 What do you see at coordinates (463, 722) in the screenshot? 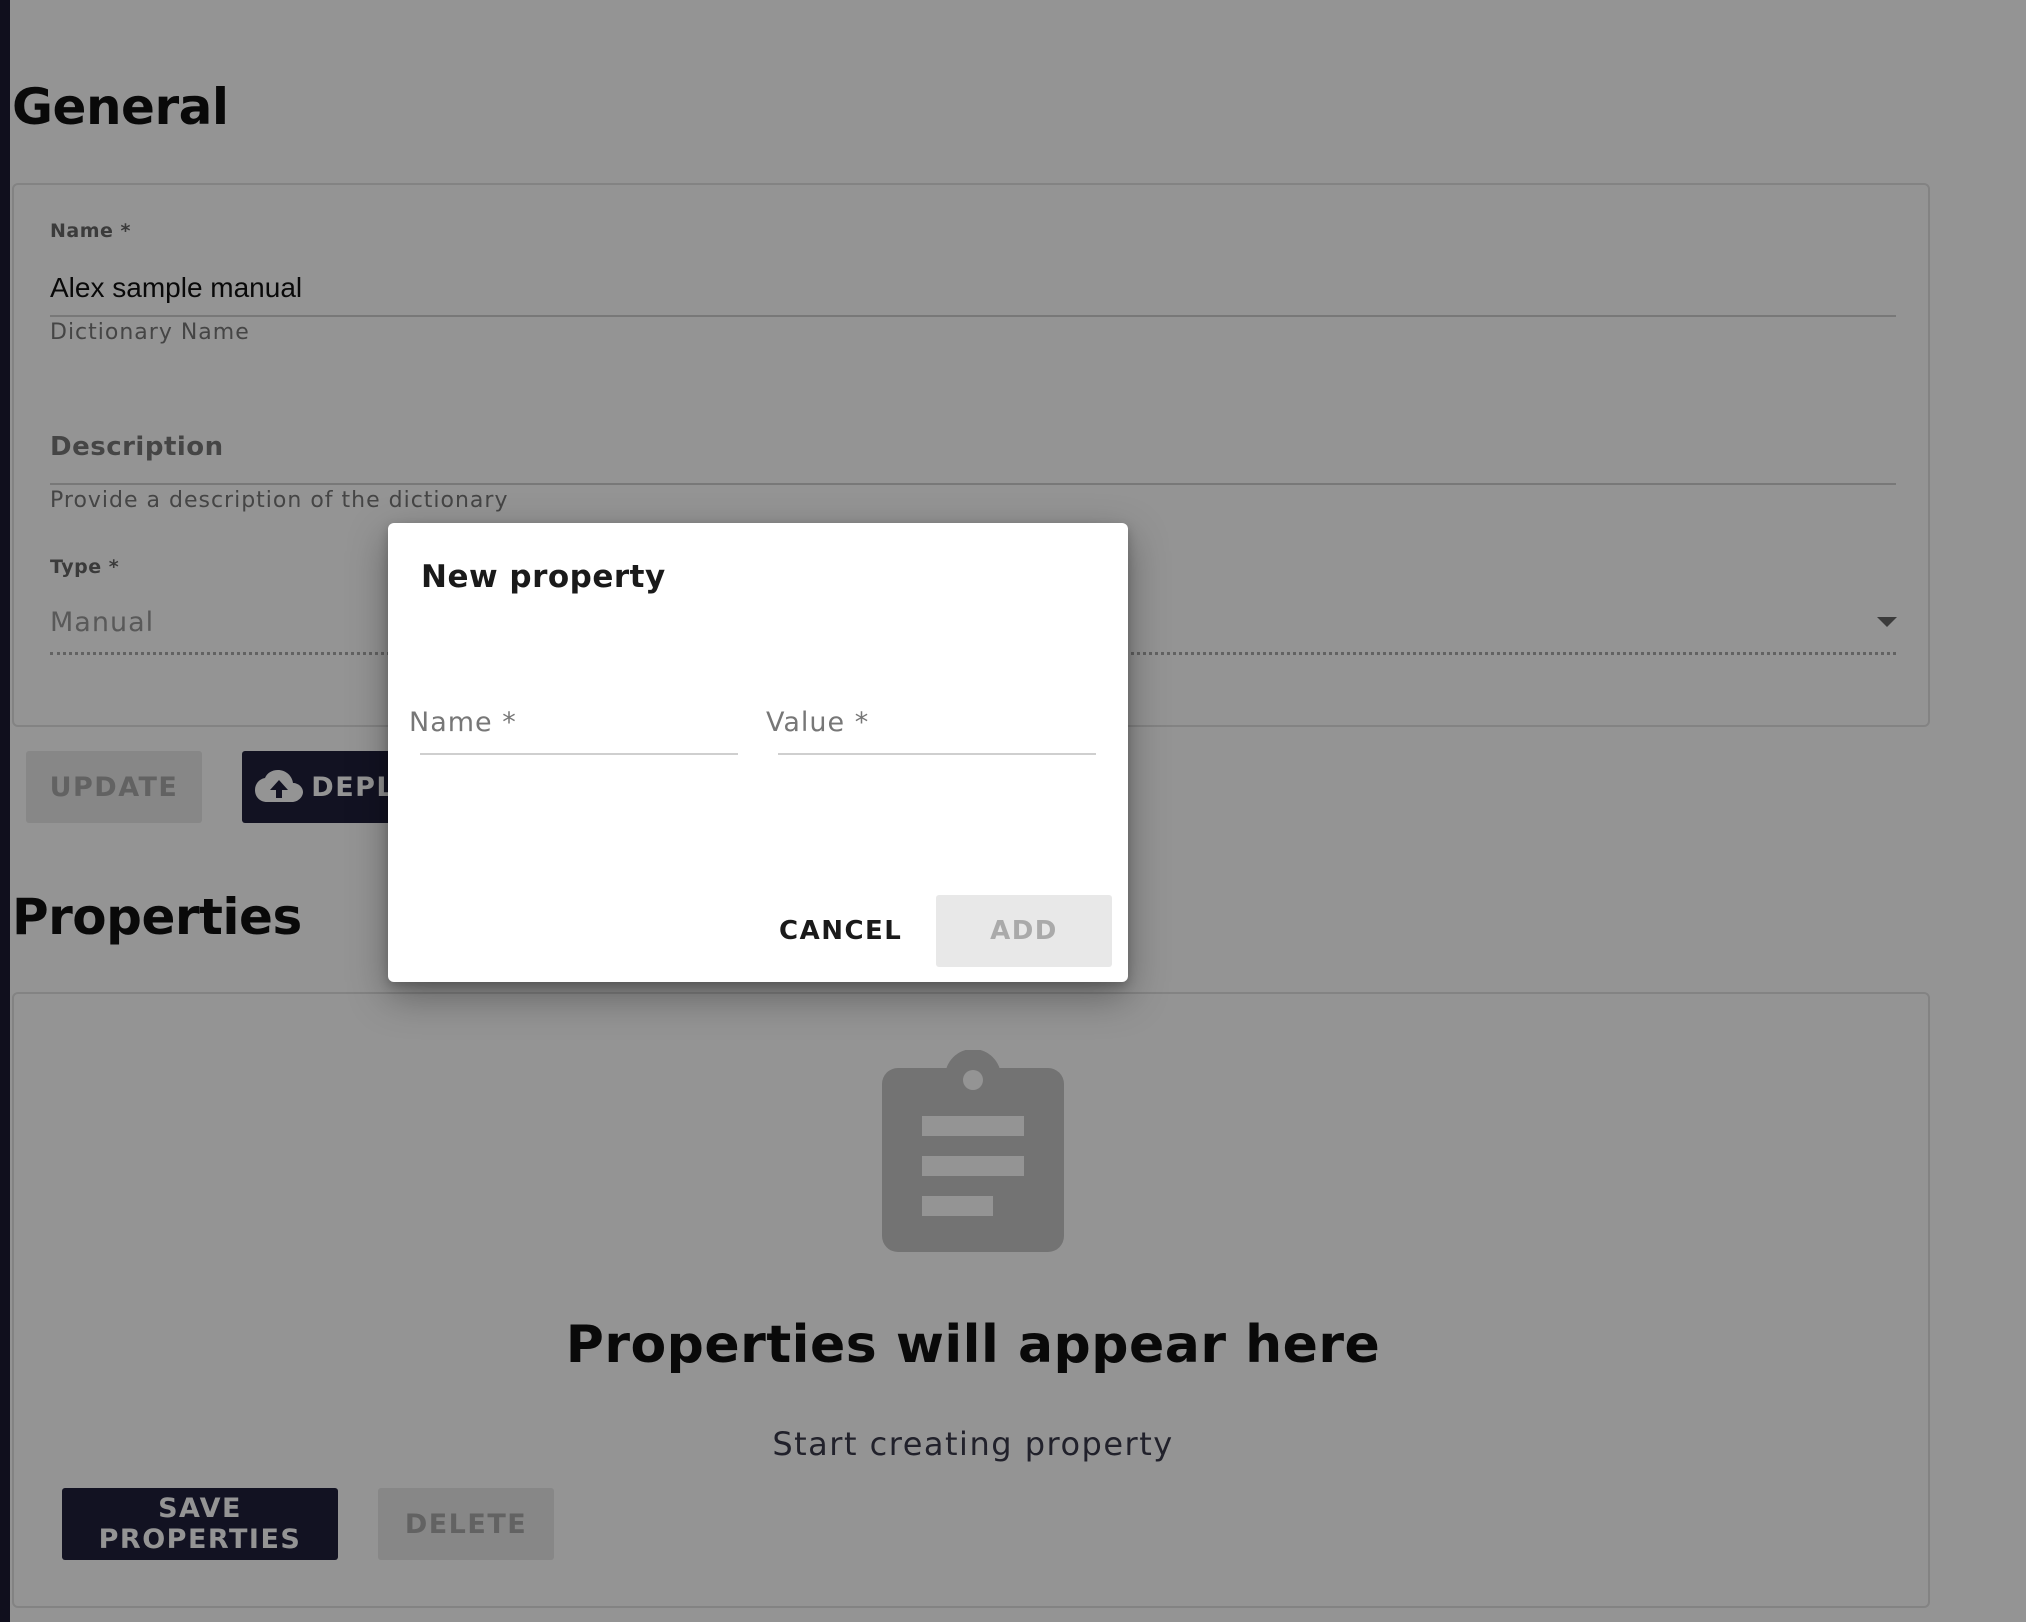
I see `property-name-label: Name *` at bounding box center [463, 722].